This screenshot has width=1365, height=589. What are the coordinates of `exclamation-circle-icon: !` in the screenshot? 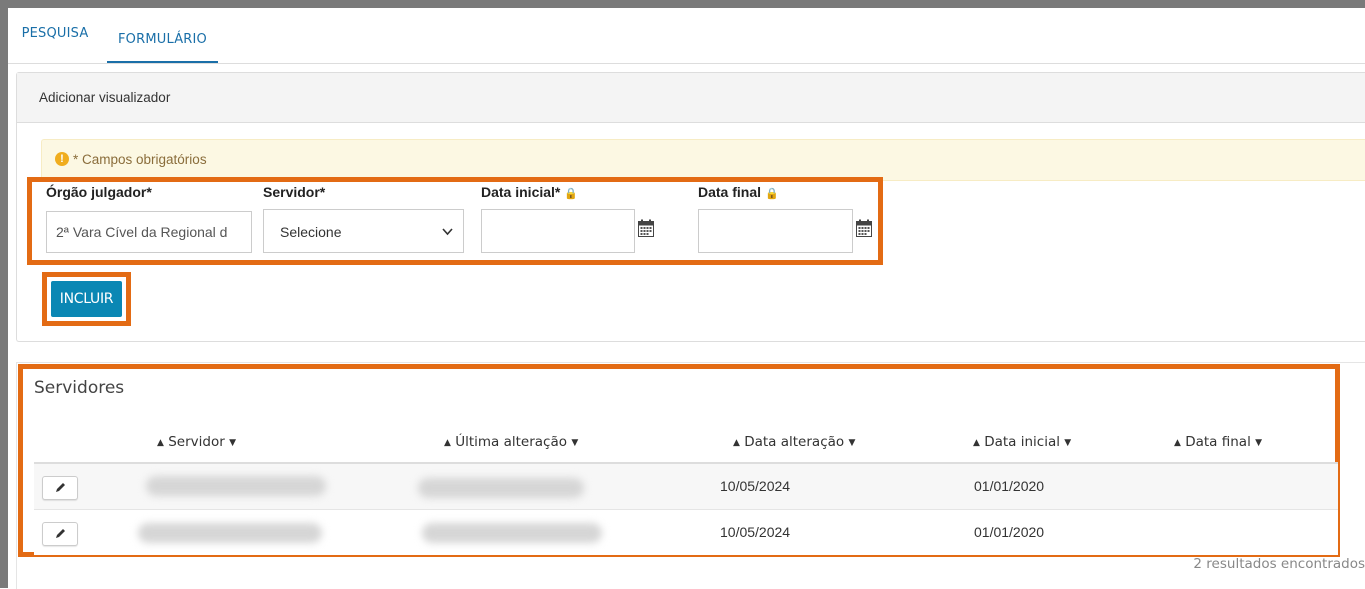 It's located at (62, 159).